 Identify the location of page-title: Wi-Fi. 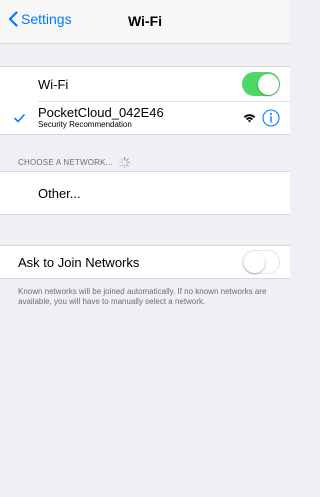
(145, 21).